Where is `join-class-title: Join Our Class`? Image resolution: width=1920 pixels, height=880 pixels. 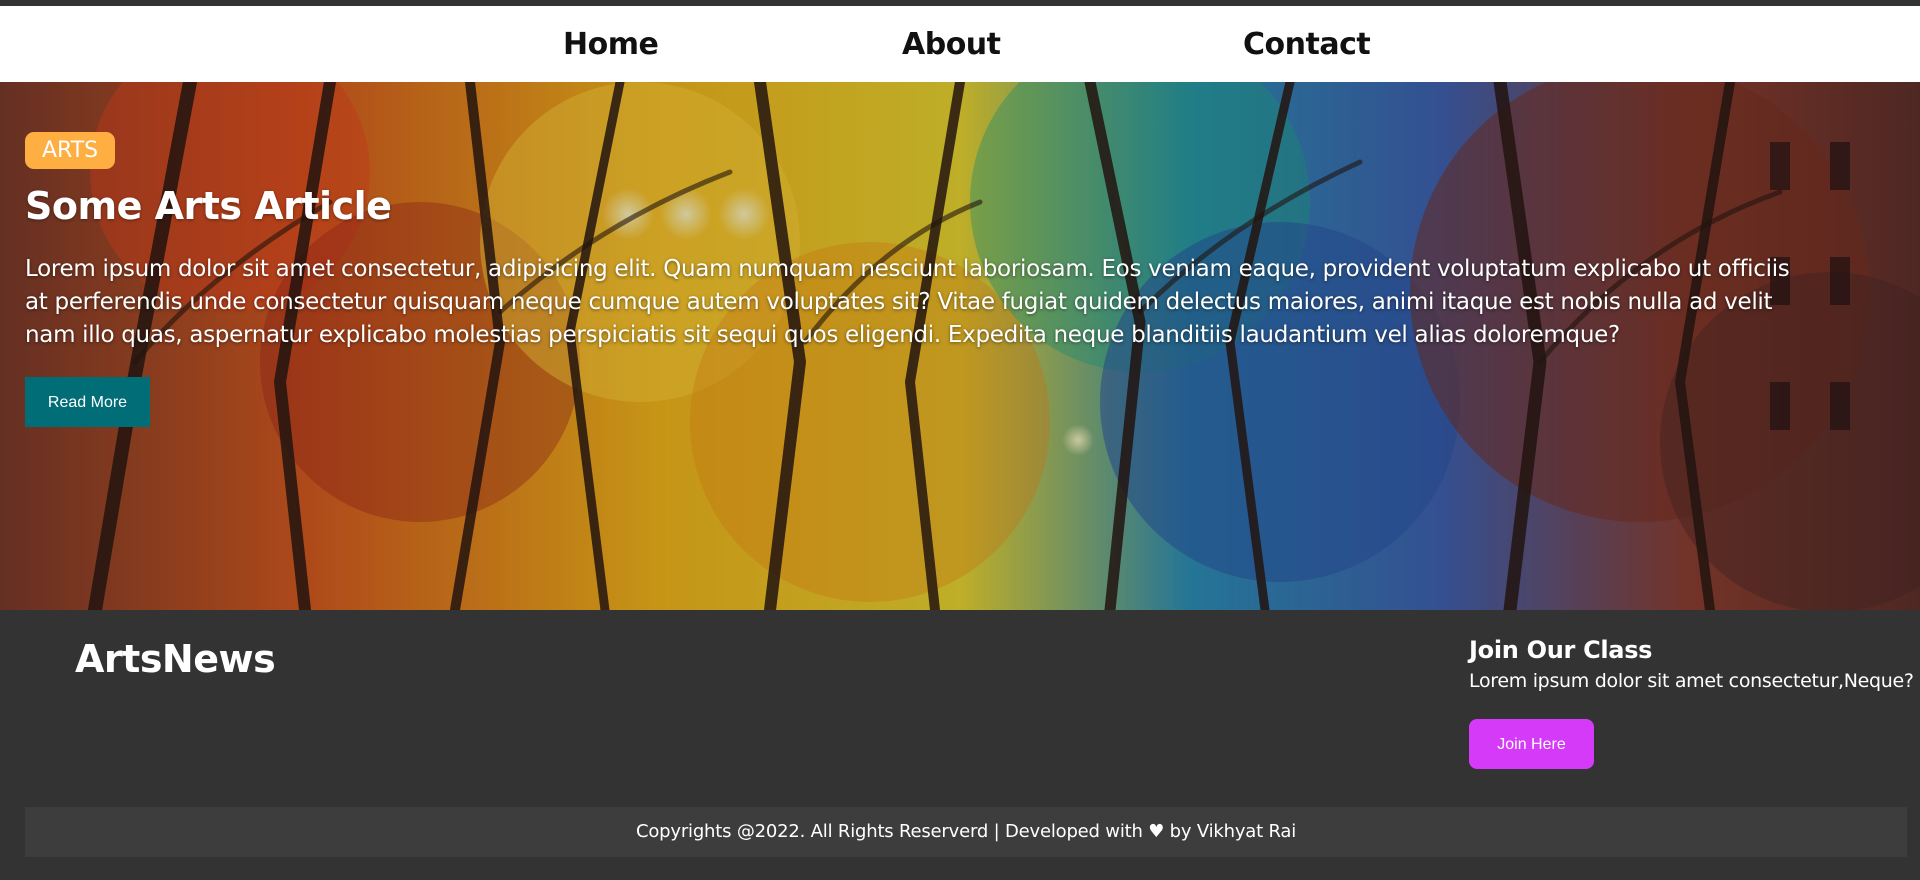
join-class-title: Join Our Class is located at coordinates (1561, 650).